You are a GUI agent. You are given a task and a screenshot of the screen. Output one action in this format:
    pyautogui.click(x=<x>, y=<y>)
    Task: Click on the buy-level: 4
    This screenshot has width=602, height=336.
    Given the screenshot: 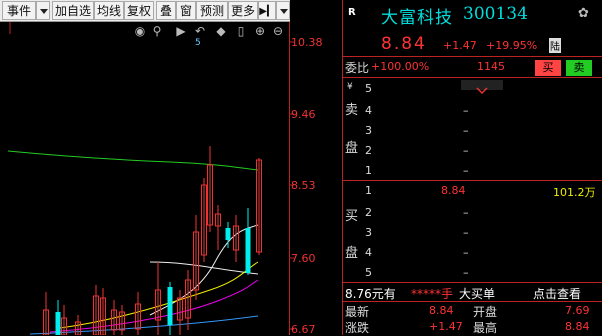 What is the action you would take?
    pyautogui.click(x=368, y=252)
    